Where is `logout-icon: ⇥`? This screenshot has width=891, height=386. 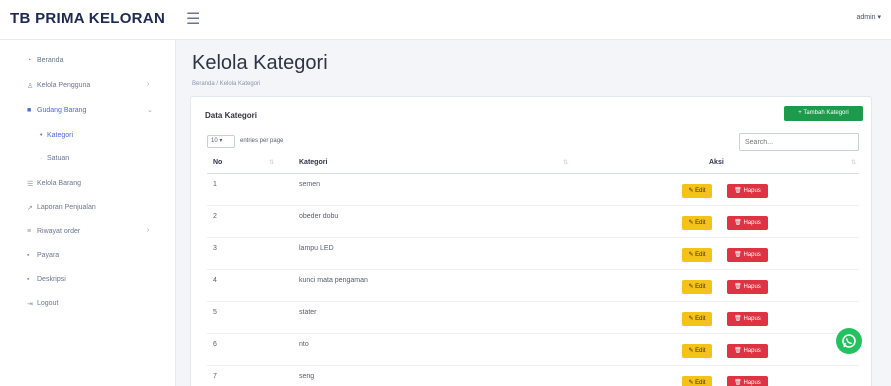
logout-icon: ⇥ is located at coordinates (30, 304).